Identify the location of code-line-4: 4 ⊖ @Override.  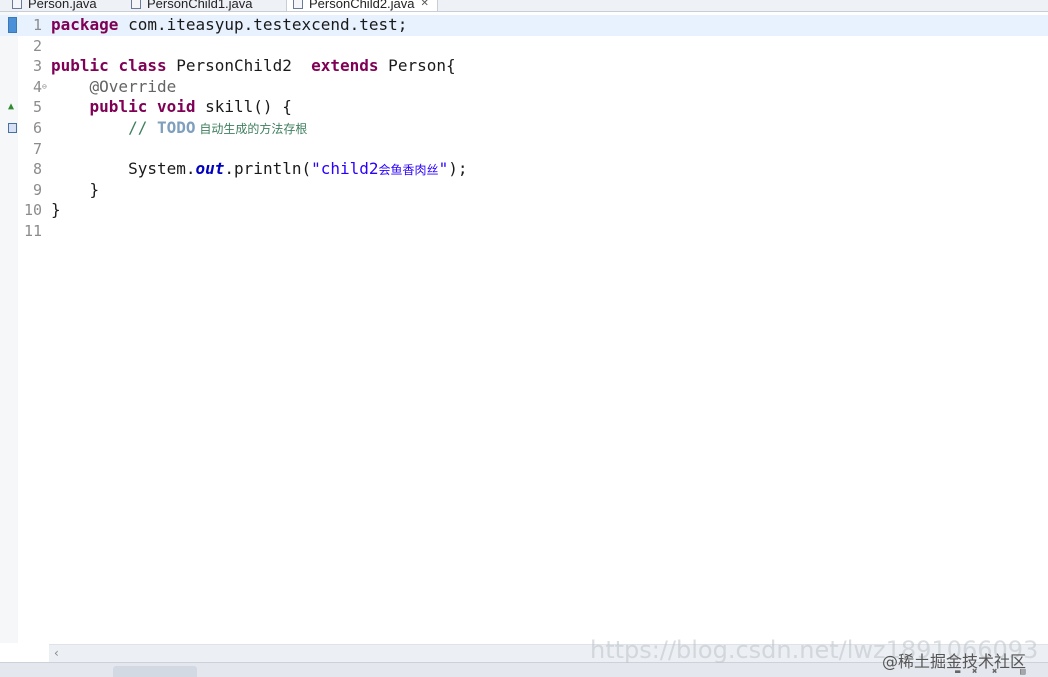
(524, 87).